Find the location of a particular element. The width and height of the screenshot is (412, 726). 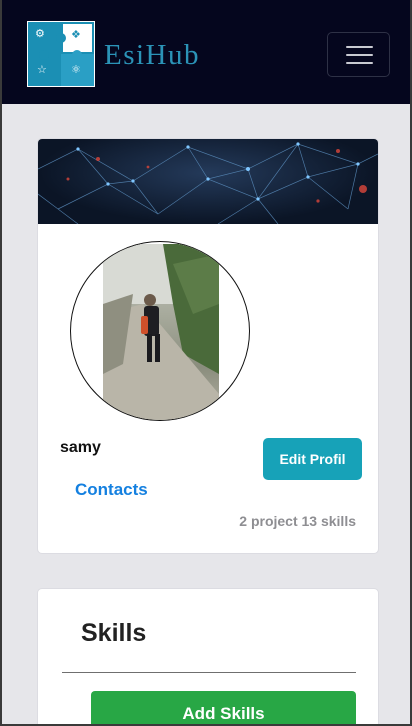

user-name: samy is located at coordinates (80, 447).